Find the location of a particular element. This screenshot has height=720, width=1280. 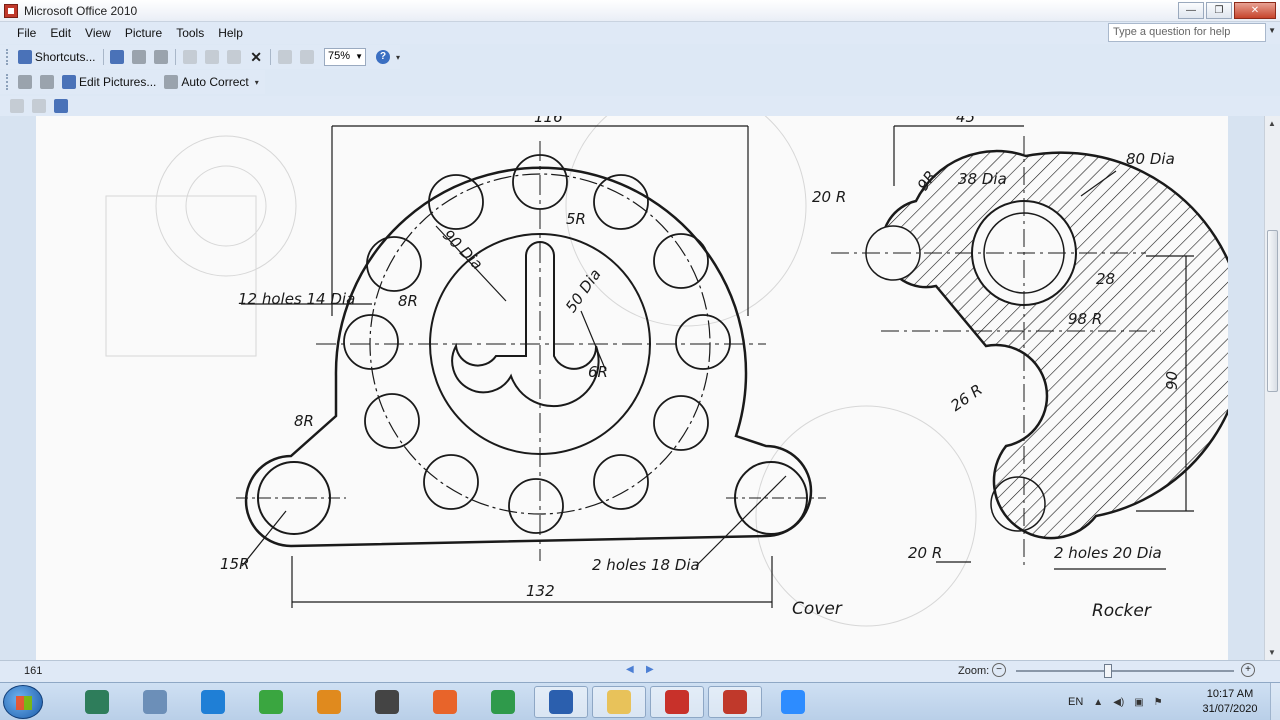

label-38-dia: 38 Dia is located at coordinates (982, 179).